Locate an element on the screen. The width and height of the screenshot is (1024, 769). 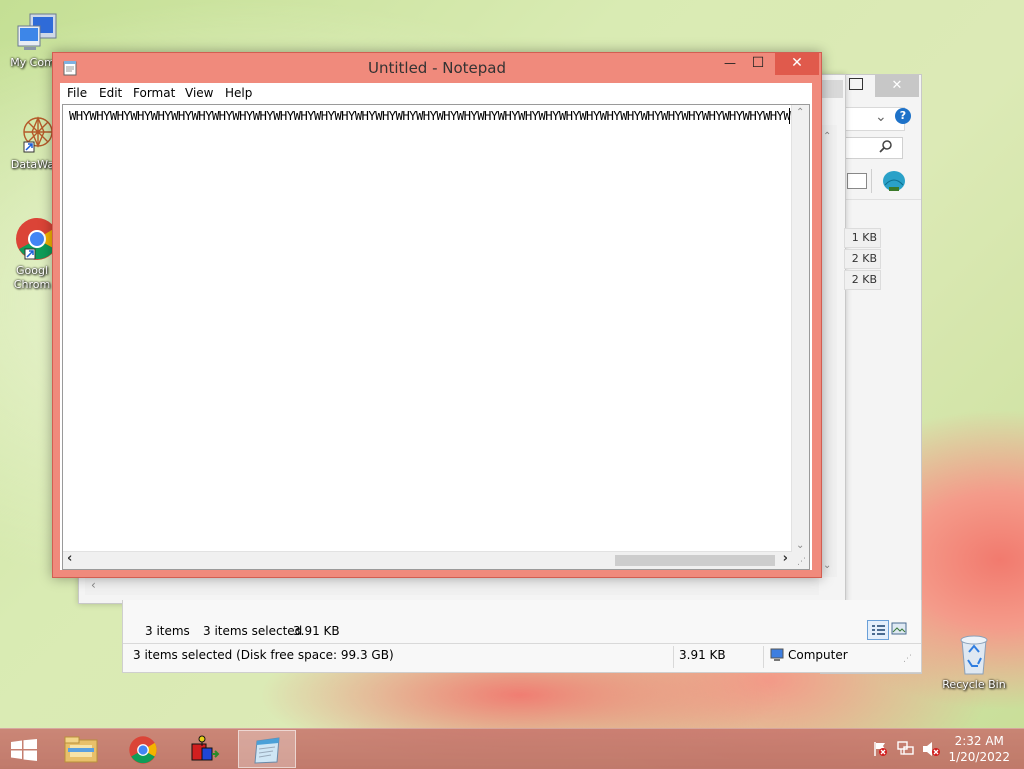
text-cursor is located at coordinates (789, 116).